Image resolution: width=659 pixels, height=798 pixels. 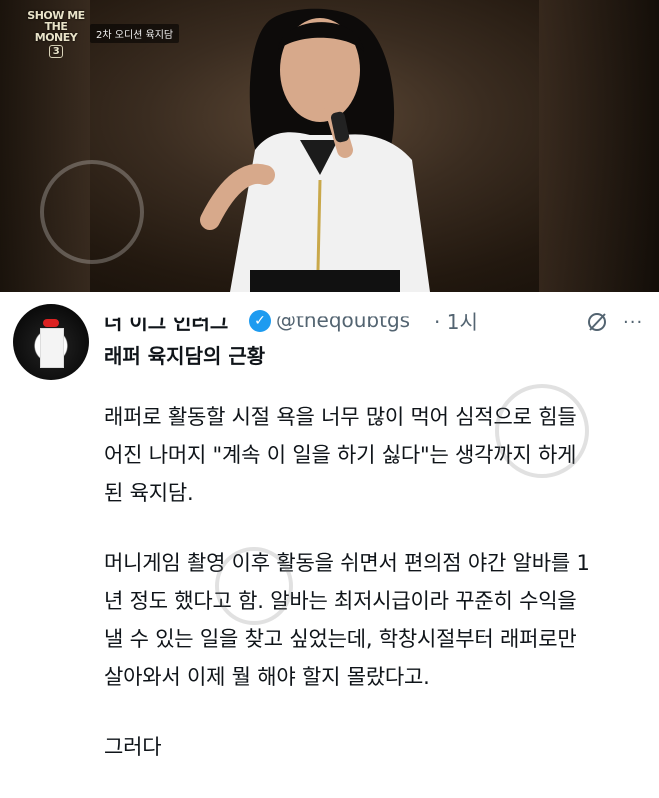 I want to click on tweet-headline: 래퍼 육지담의 근황, so click(x=185, y=356).